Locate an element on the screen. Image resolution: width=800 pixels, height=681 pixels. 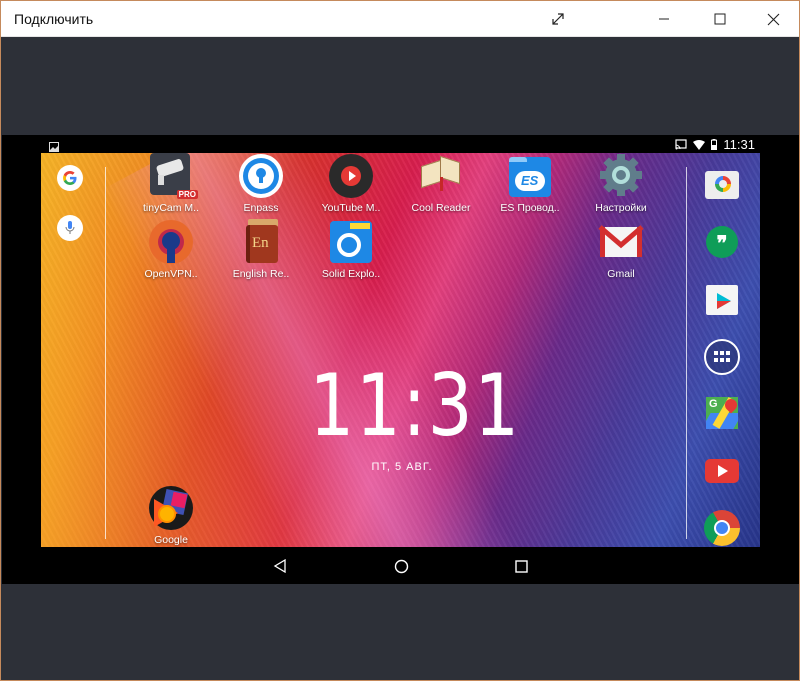
settings-icon is located at coordinates (621, 176).